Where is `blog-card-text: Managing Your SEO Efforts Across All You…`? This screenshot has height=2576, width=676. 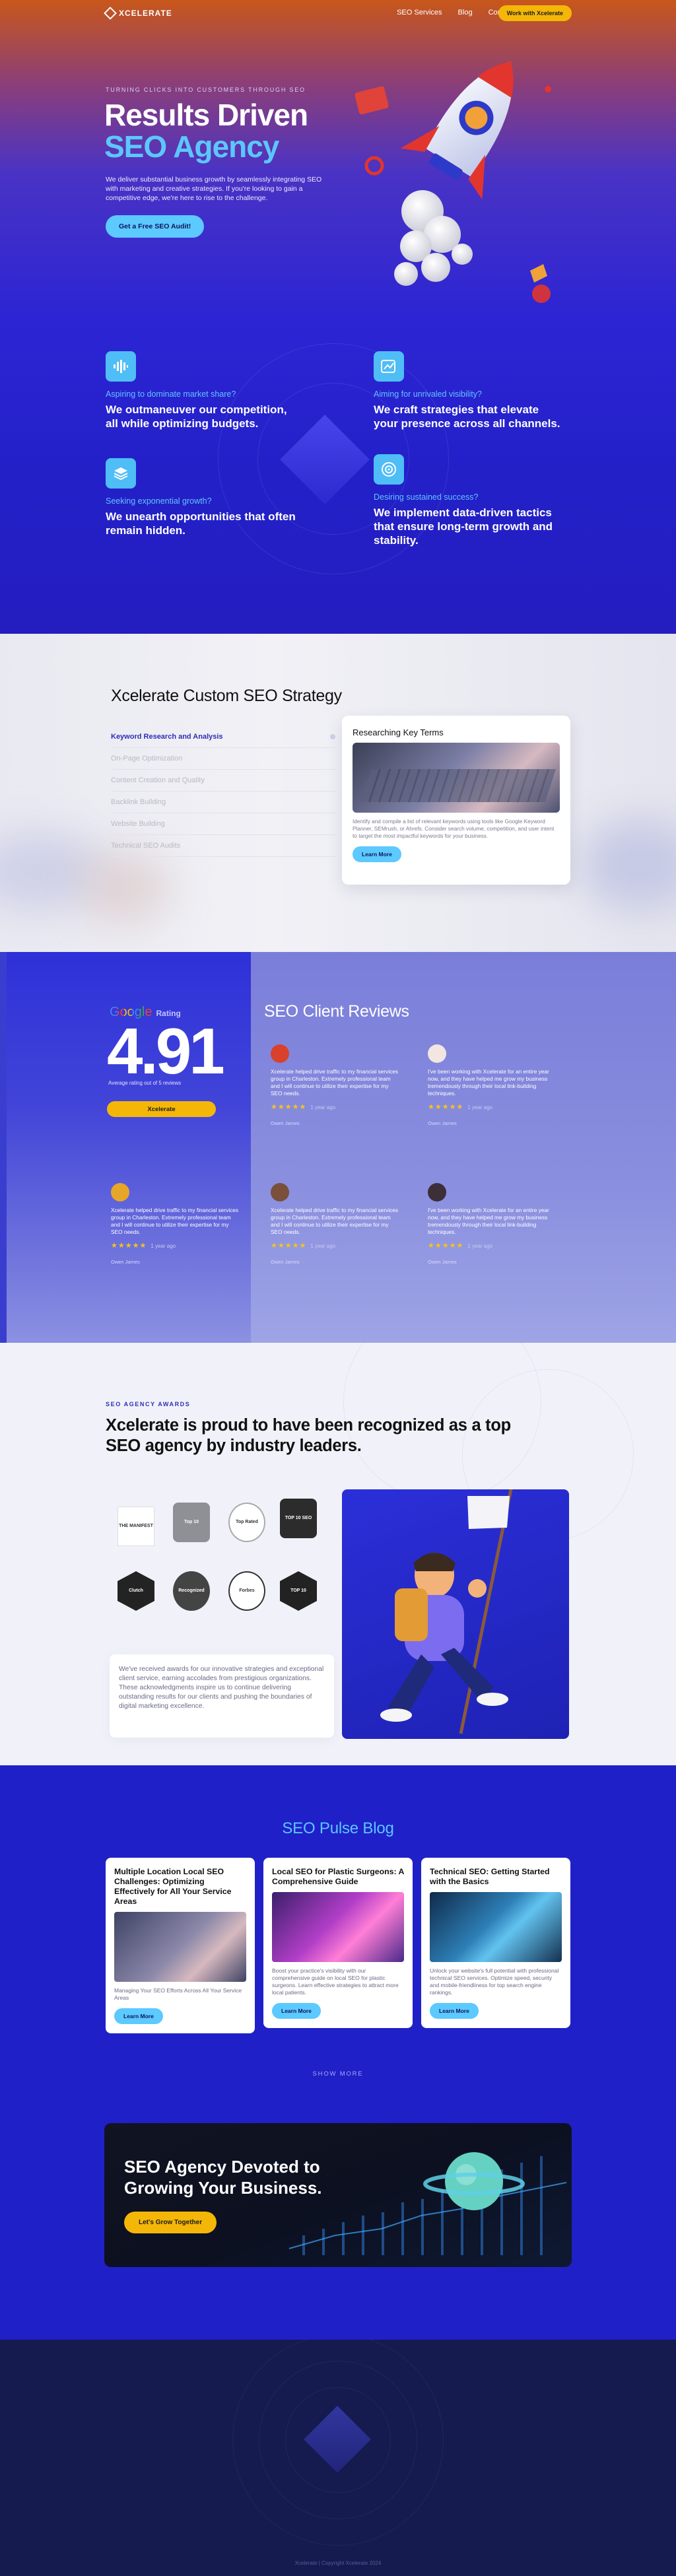
blog-card-text: Managing Your SEO Efforts Across All You… is located at coordinates (178, 1994).